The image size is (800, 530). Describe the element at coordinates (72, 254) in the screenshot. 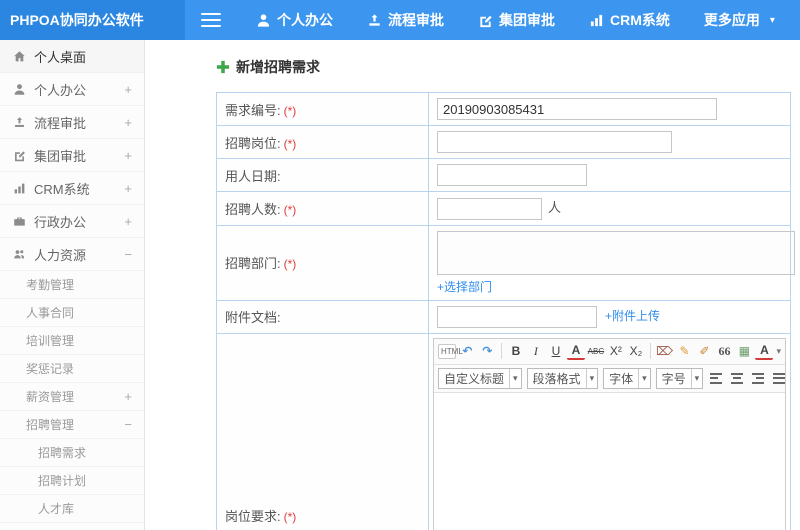

I see `sidebar-item-human-resources: 人力资源 −` at that location.